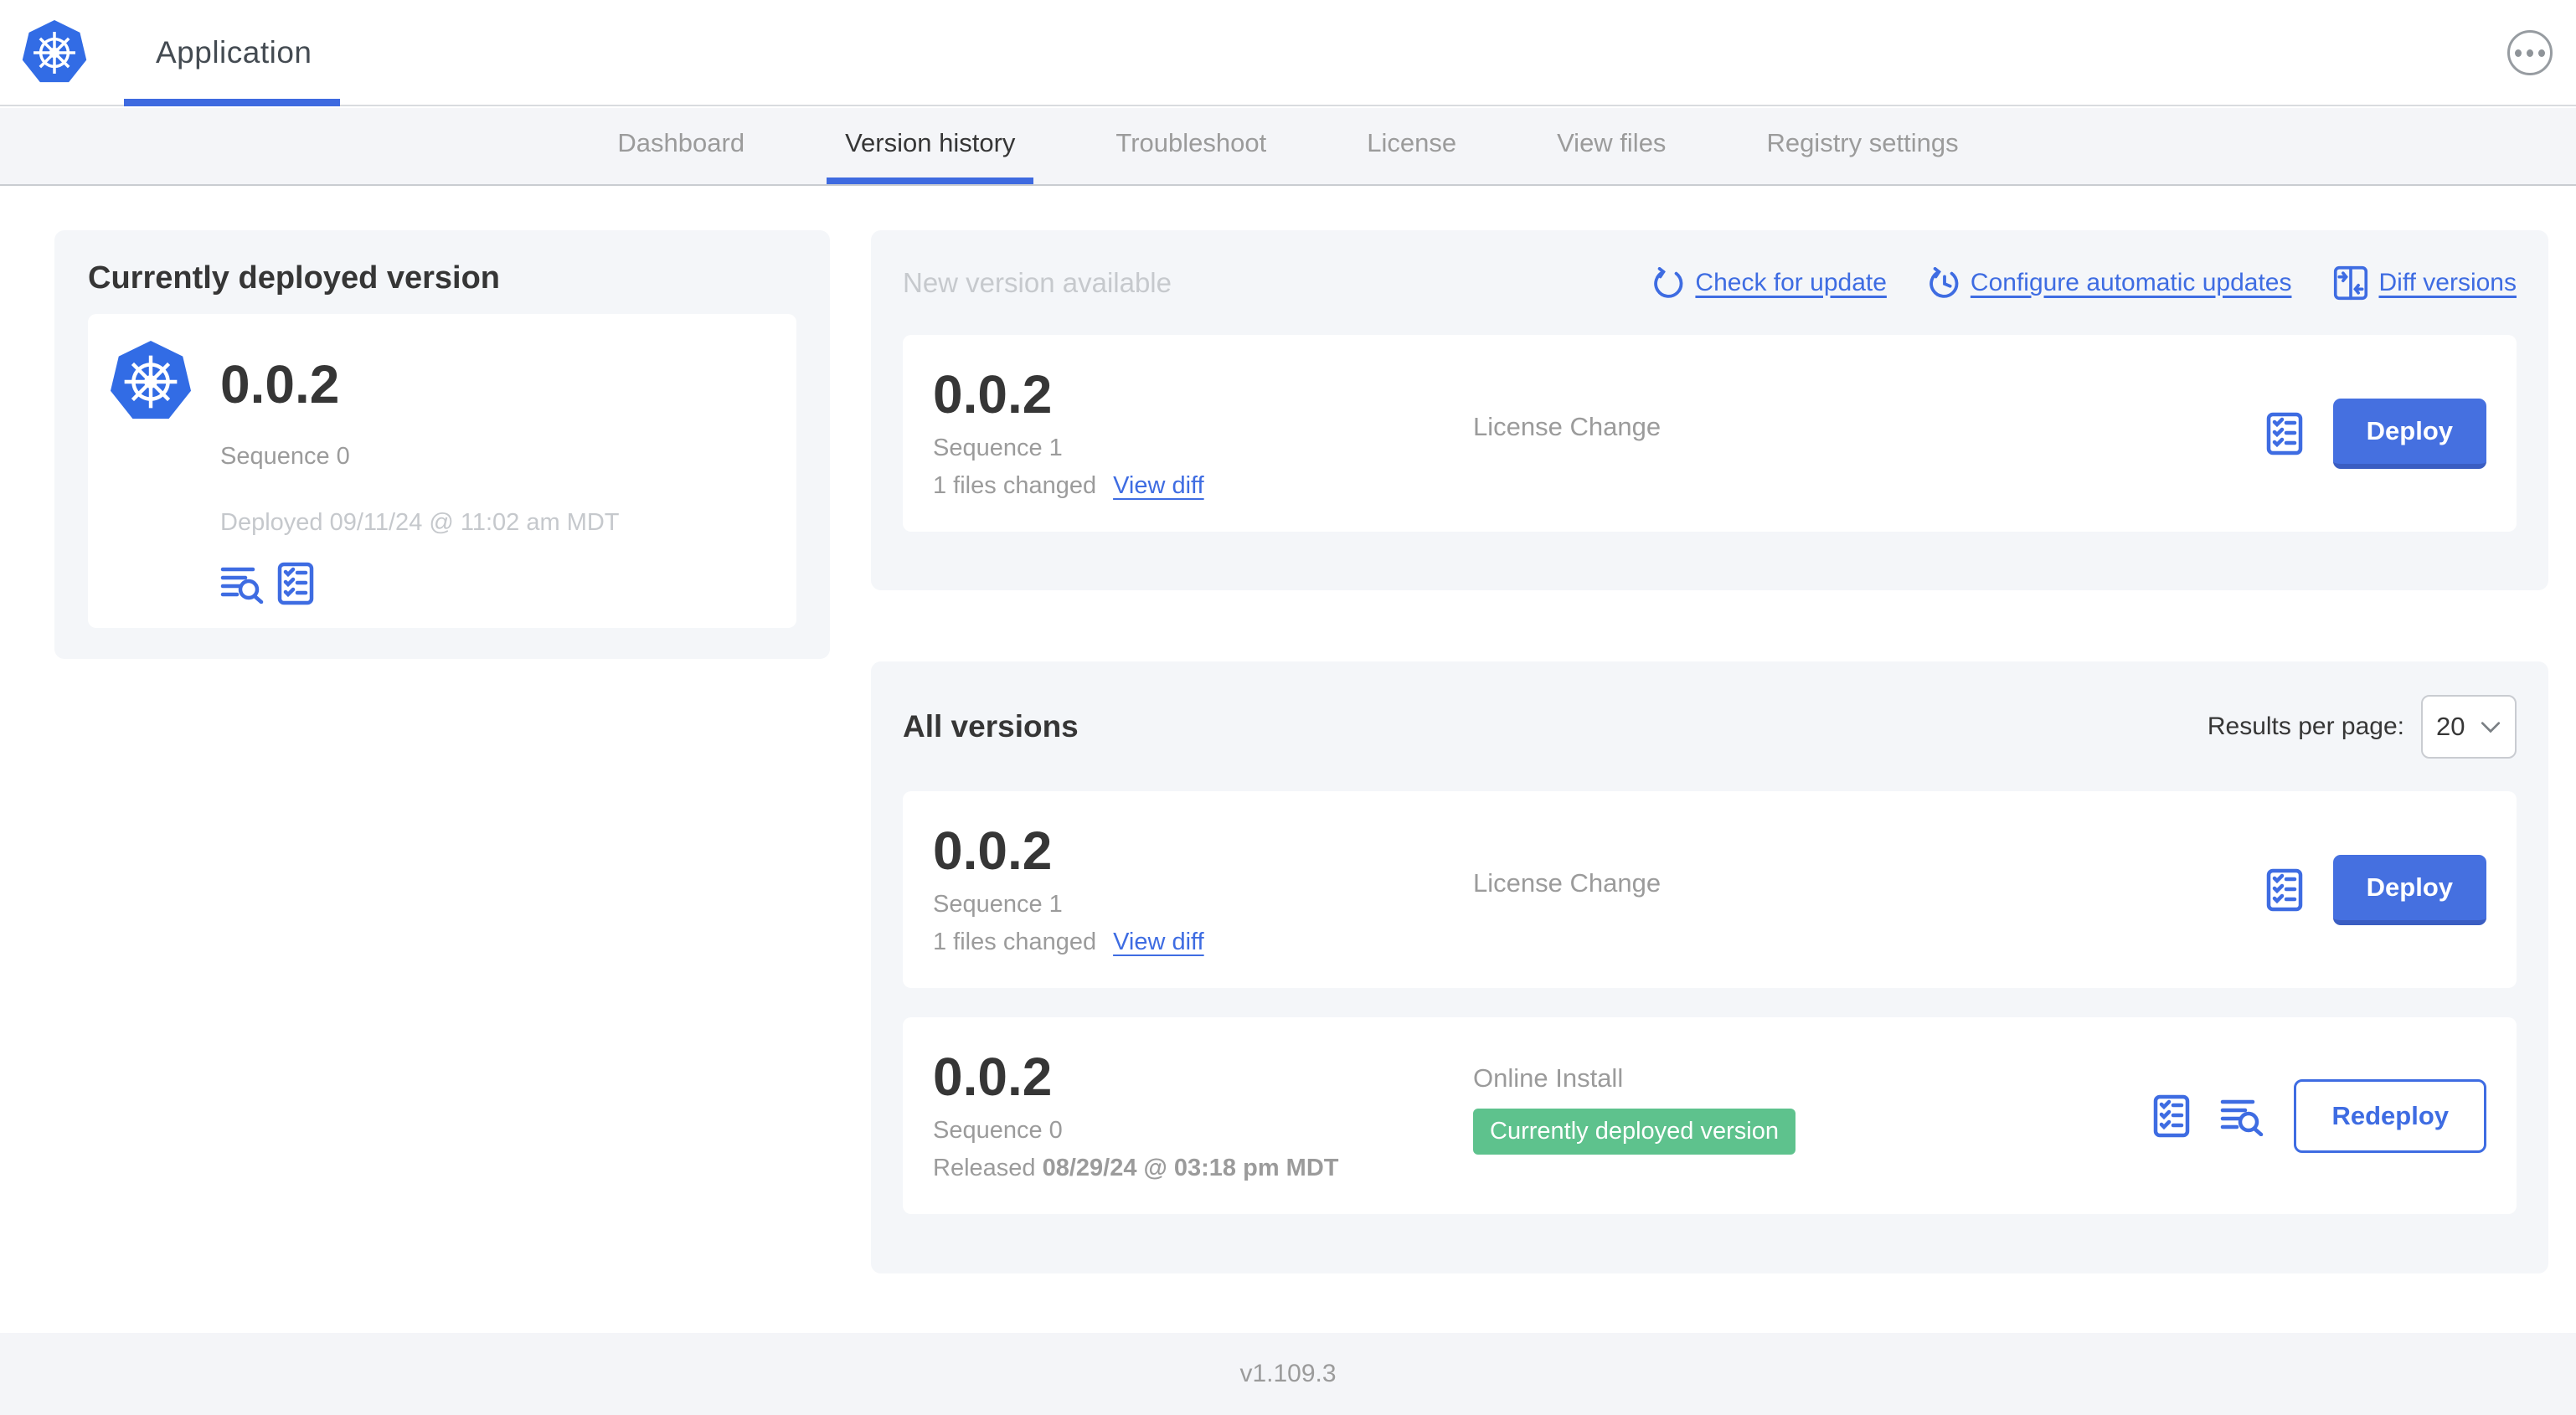 The image size is (2576, 1415). Describe the element at coordinates (1136, 1167) in the screenshot. I see `version-released-timestamp: Released 08/29/24 @ 03:18 pm MDT` at that location.